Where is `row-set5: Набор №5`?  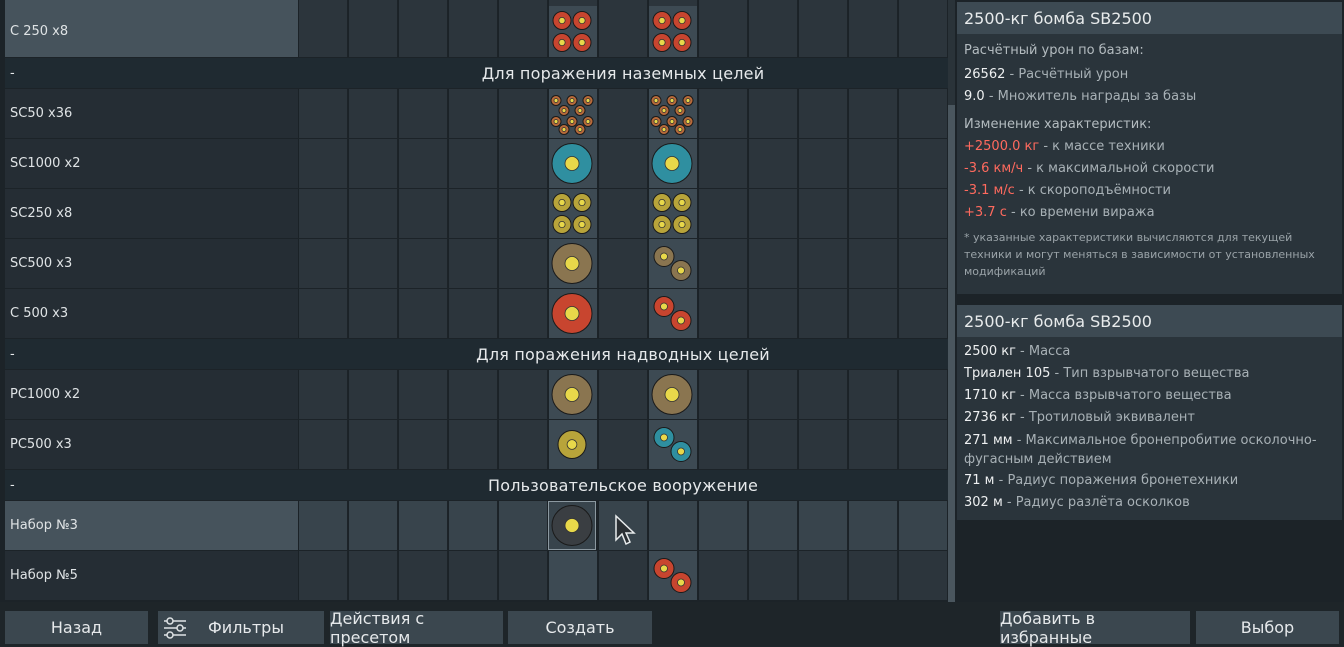
row-set5: Набор №5 is located at coordinates (476, 575).